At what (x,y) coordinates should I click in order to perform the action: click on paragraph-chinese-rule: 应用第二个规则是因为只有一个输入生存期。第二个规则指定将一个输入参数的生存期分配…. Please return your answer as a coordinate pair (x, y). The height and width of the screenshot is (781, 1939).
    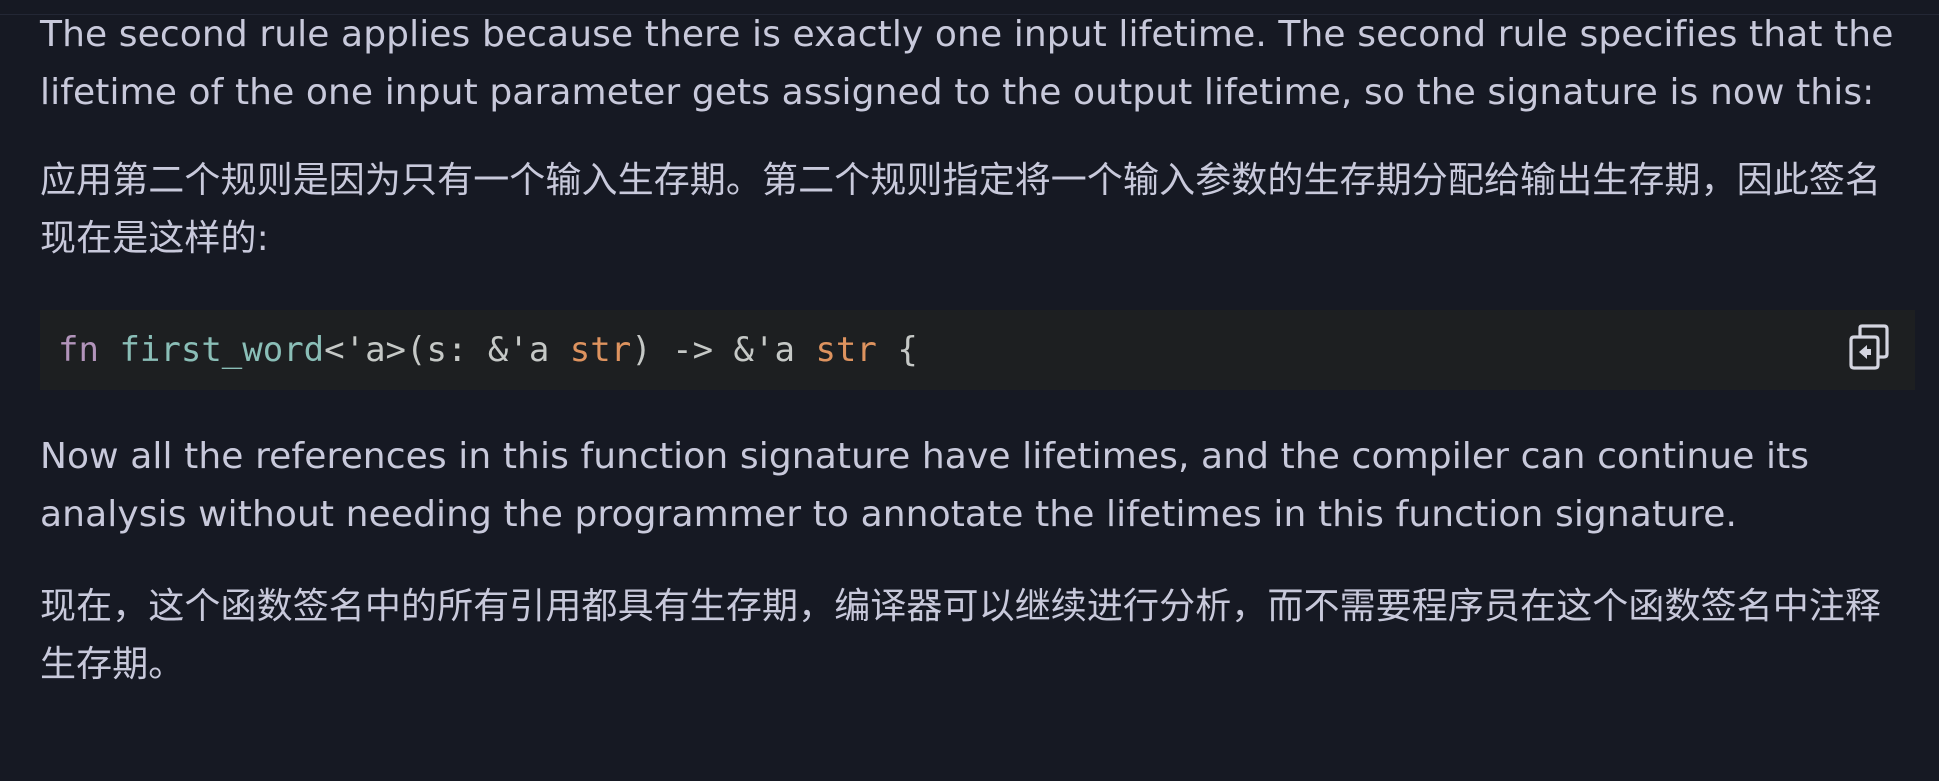
    Looking at the image, I should click on (961, 209).